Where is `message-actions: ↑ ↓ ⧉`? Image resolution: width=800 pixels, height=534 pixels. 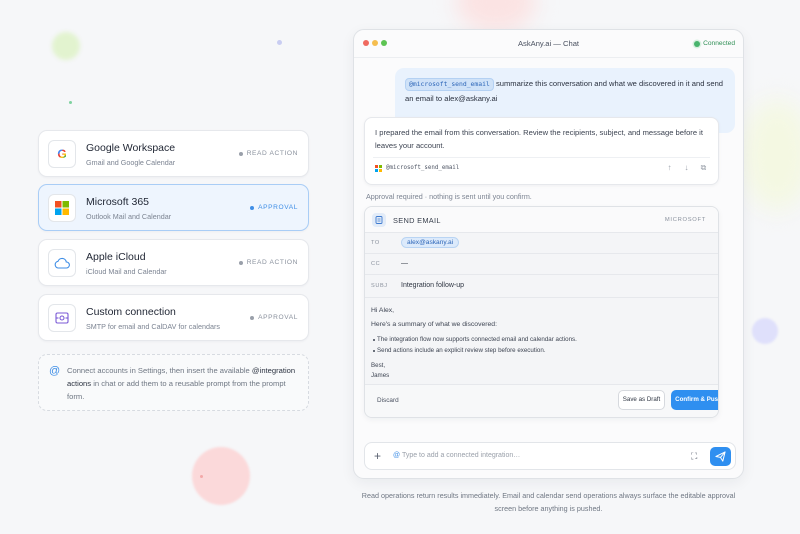 message-actions: ↑ ↓ ⧉ is located at coordinates (686, 168).